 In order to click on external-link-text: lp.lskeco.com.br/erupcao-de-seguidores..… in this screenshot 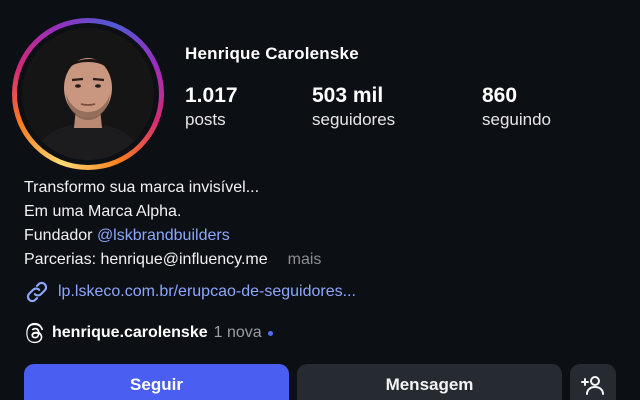, I will do `click(207, 291)`.